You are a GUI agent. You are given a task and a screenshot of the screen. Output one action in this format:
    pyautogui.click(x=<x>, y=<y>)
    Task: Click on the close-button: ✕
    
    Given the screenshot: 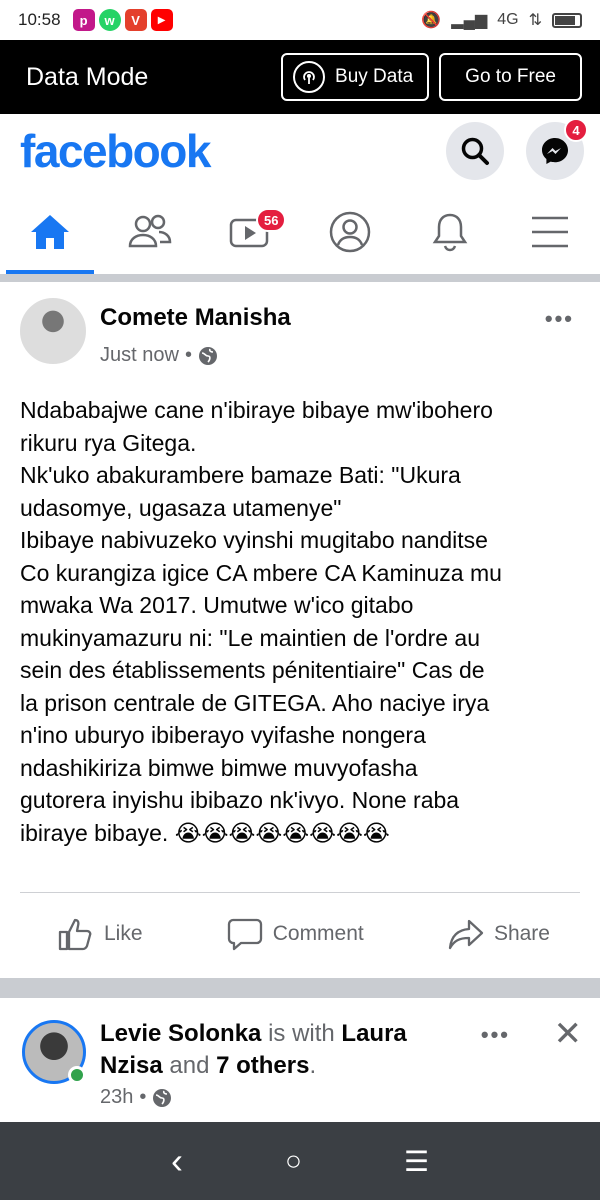 What is the action you would take?
    pyautogui.click(x=568, y=1034)
    